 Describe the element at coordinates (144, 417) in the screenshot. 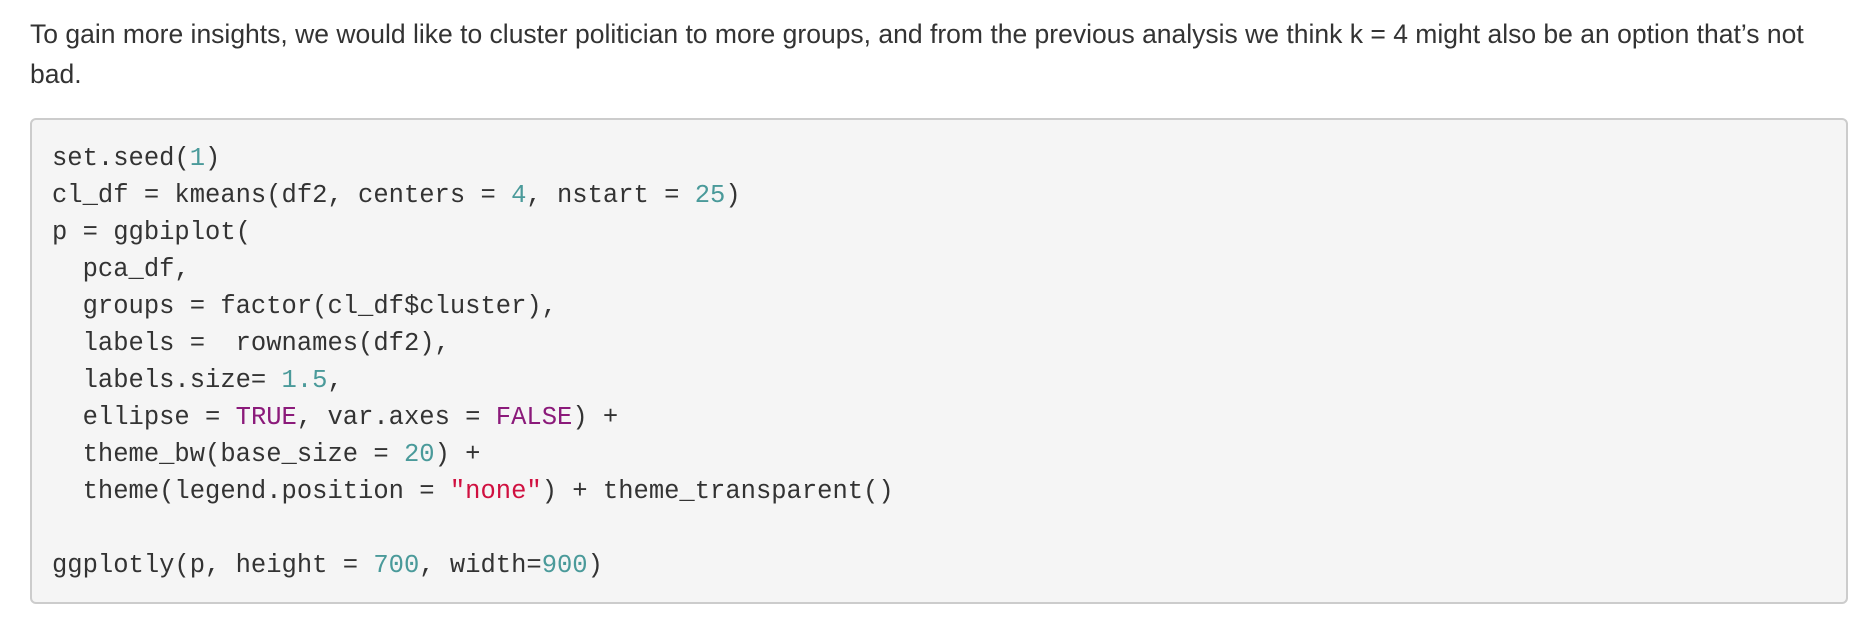

I see `code-text: ellipse =` at that location.